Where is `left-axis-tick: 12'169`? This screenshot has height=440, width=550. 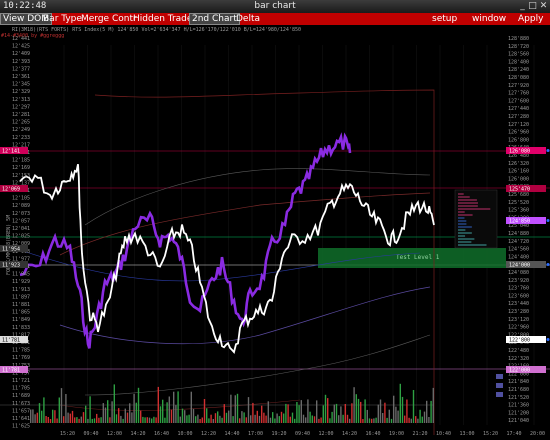 left-axis-tick: 12'169 is located at coordinates (21, 168).